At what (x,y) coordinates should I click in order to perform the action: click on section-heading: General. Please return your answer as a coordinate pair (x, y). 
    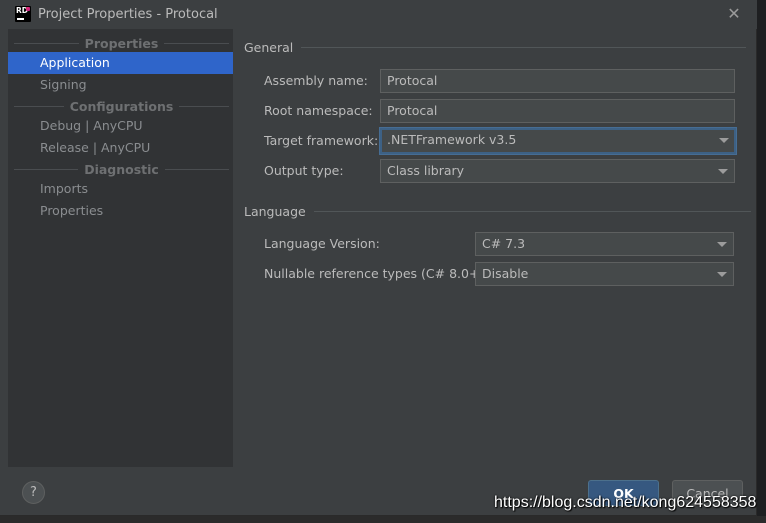
    Looking at the image, I should click on (269, 47).